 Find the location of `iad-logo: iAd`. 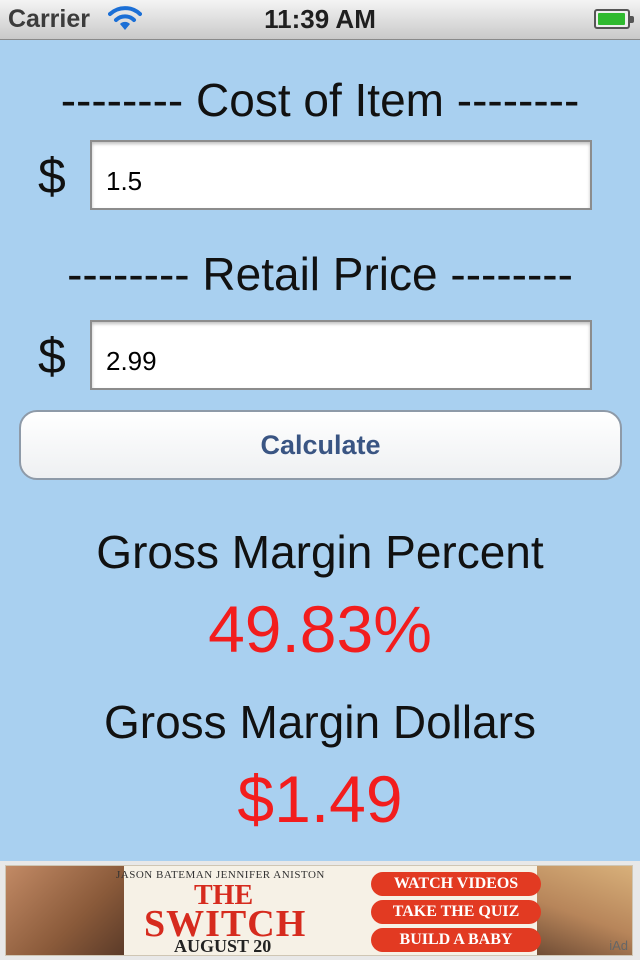

iad-logo: iAd is located at coordinates (618, 945).